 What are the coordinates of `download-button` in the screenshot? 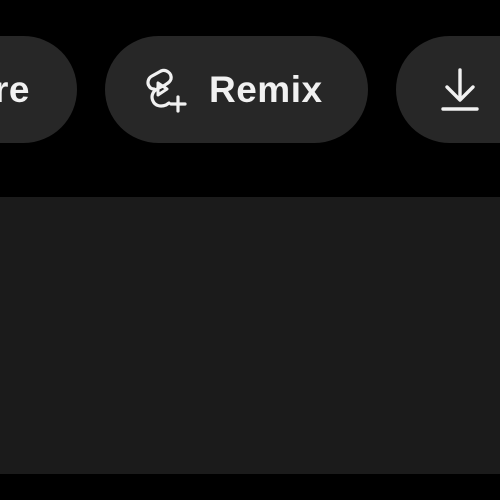 It's located at (448, 89).